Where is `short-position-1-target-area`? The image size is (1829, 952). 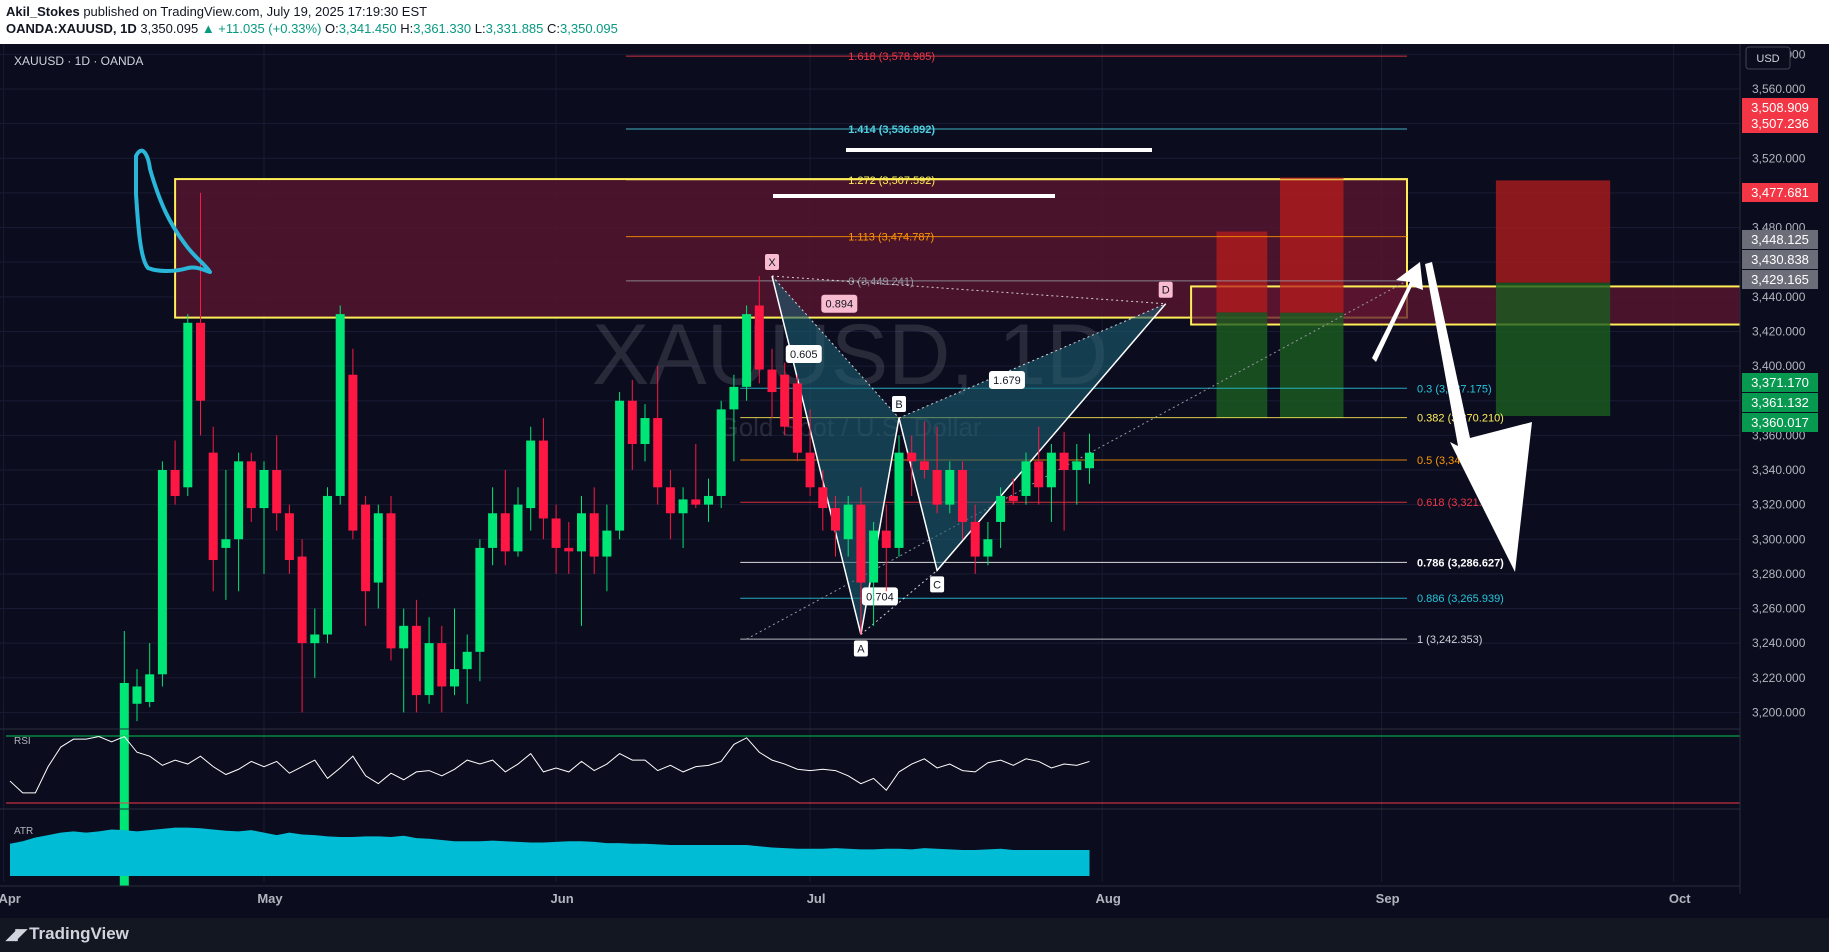
short-position-1-target-area is located at coordinates (1242, 365).